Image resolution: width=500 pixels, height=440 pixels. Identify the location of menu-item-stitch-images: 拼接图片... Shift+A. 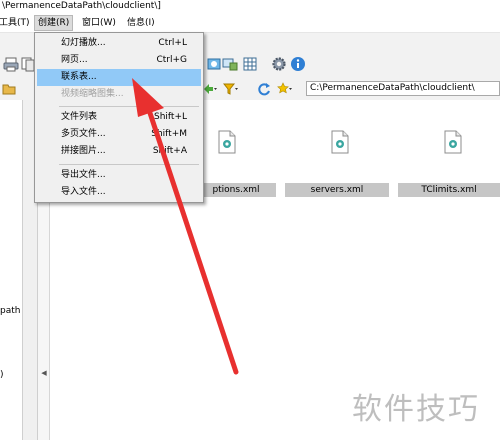
(119, 151).